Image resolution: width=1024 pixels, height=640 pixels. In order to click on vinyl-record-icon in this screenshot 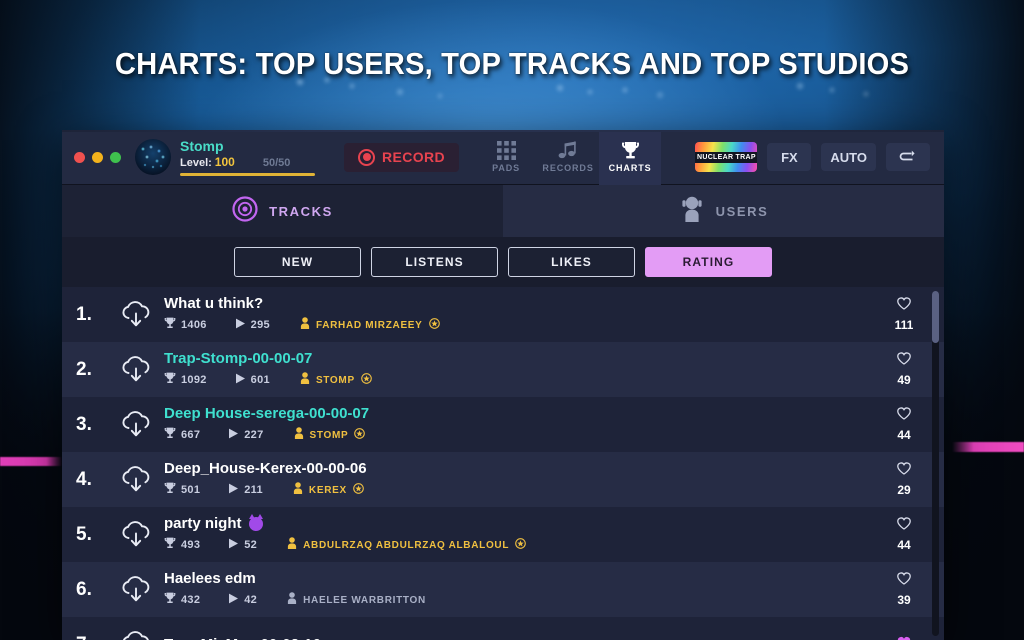, I will do `click(245, 211)`.